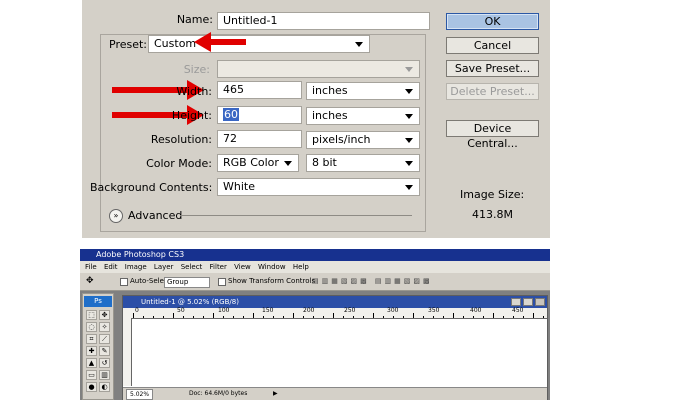 The image size is (700, 400). Describe the element at coordinates (136, 267) in the screenshot. I see `menu-image: Image` at that location.